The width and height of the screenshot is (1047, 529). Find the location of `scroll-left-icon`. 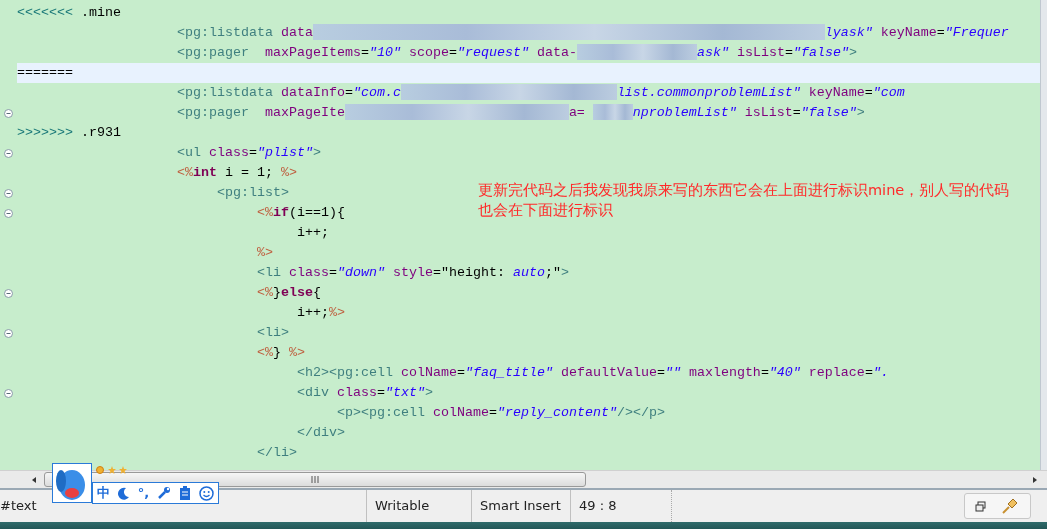

scroll-left-icon is located at coordinates (34, 479).